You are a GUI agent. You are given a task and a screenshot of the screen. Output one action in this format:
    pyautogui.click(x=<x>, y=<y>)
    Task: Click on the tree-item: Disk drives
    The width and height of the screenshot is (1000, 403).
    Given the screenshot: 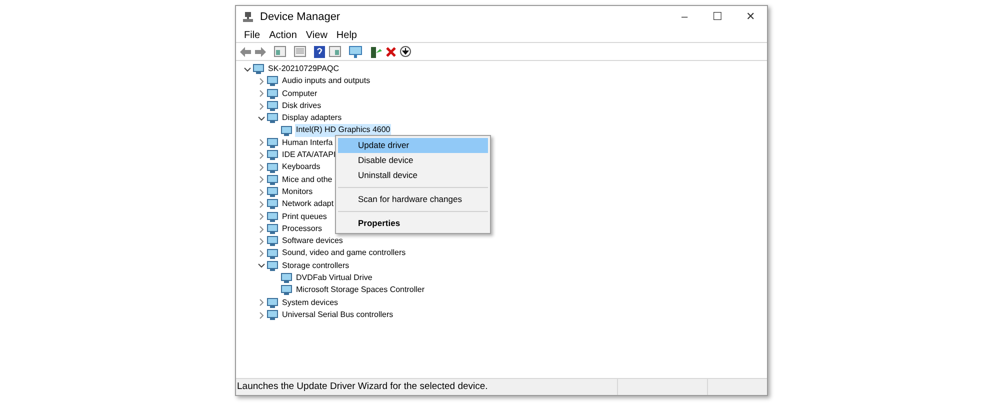 What is the action you would take?
    pyautogui.click(x=301, y=106)
    